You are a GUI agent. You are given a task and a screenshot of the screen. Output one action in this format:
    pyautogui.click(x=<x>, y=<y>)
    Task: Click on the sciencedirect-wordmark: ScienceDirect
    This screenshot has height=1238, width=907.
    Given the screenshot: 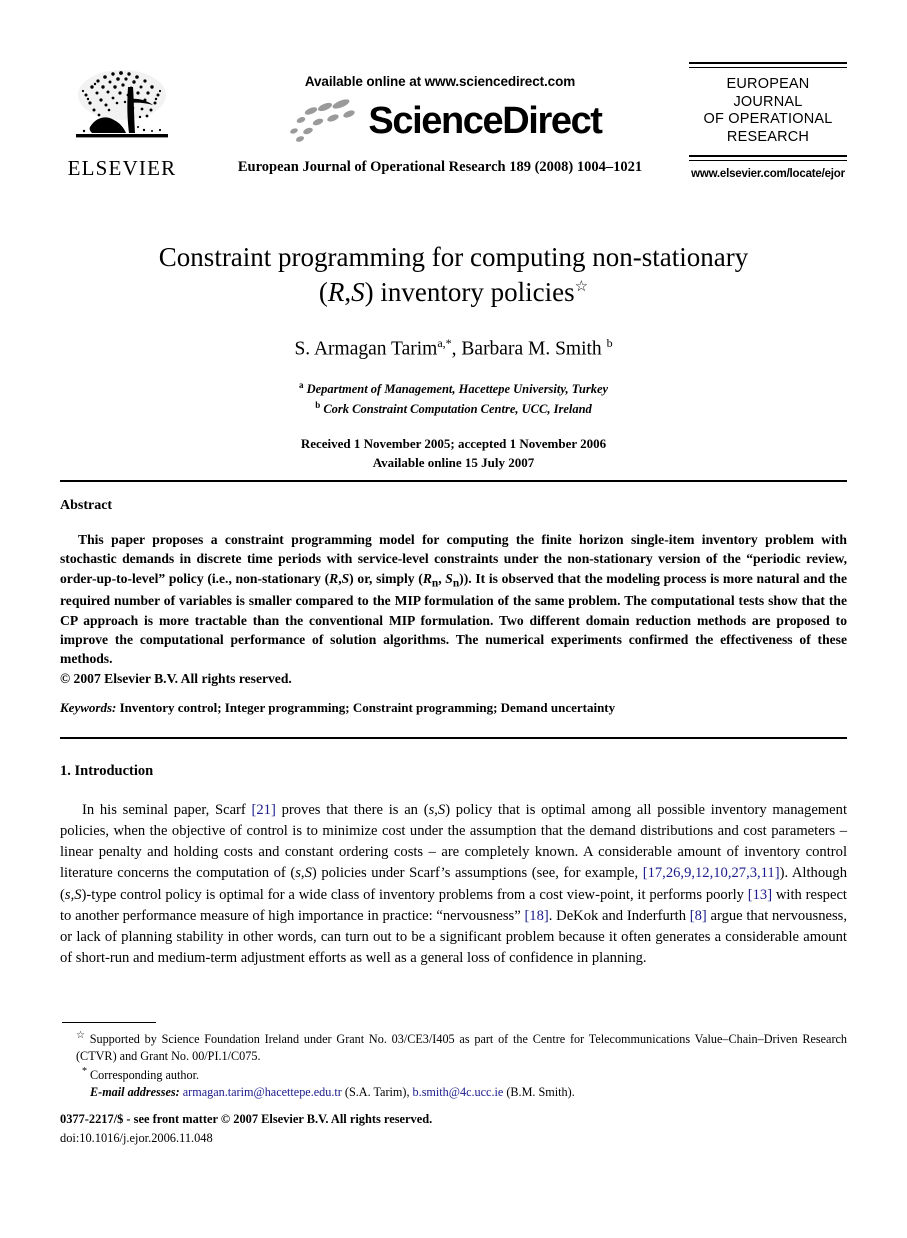 What is the action you would take?
    pyautogui.click(x=485, y=121)
    